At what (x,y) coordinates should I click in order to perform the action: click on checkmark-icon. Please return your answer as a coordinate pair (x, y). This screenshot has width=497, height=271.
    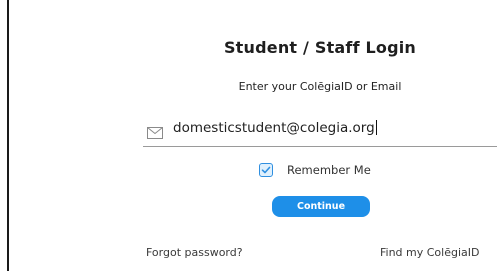
    Looking at the image, I should click on (266, 170).